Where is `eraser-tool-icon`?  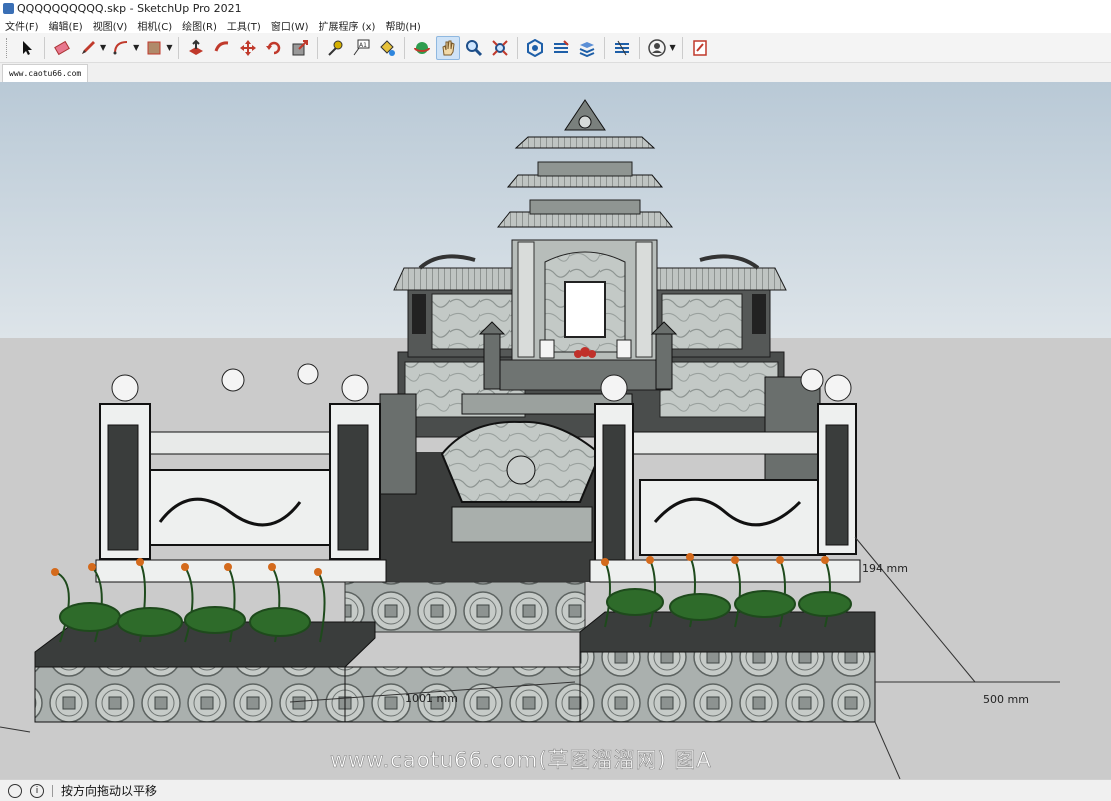 eraser-tool-icon is located at coordinates (62, 48).